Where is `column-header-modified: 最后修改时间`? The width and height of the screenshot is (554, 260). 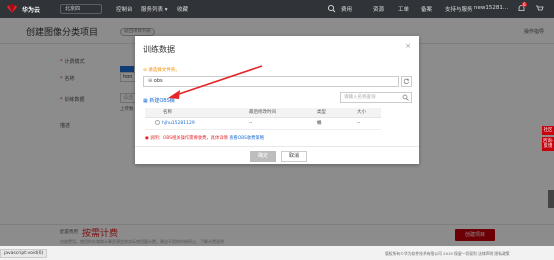
column-header-modified: 最后修改时间 is located at coordinates (279, 113).